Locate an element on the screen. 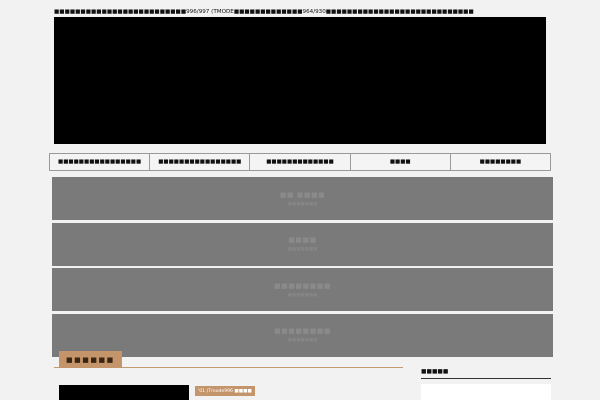 This screenshot has height=400, width=600. banner-4: ■■■■■■■■ ■■■■■■■ is located at coordinates (302, 335).